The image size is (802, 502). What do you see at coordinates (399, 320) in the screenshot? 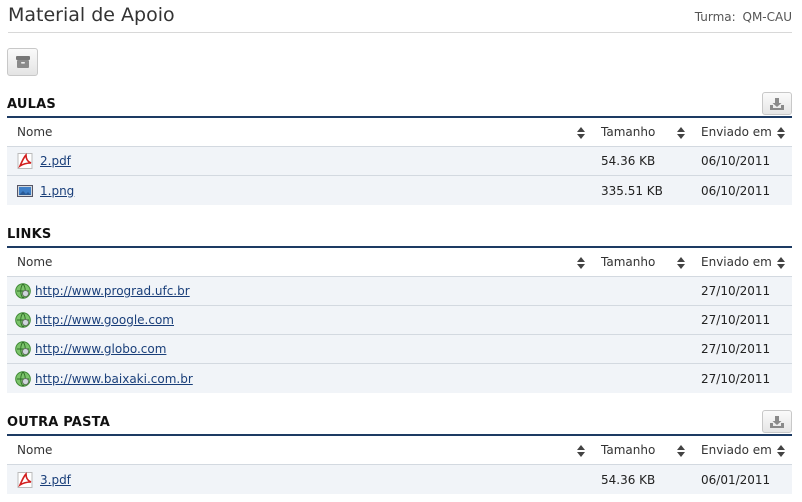
I see `table-row: http://www.google.com 27/10/2011` at bounding box center [399, 320].